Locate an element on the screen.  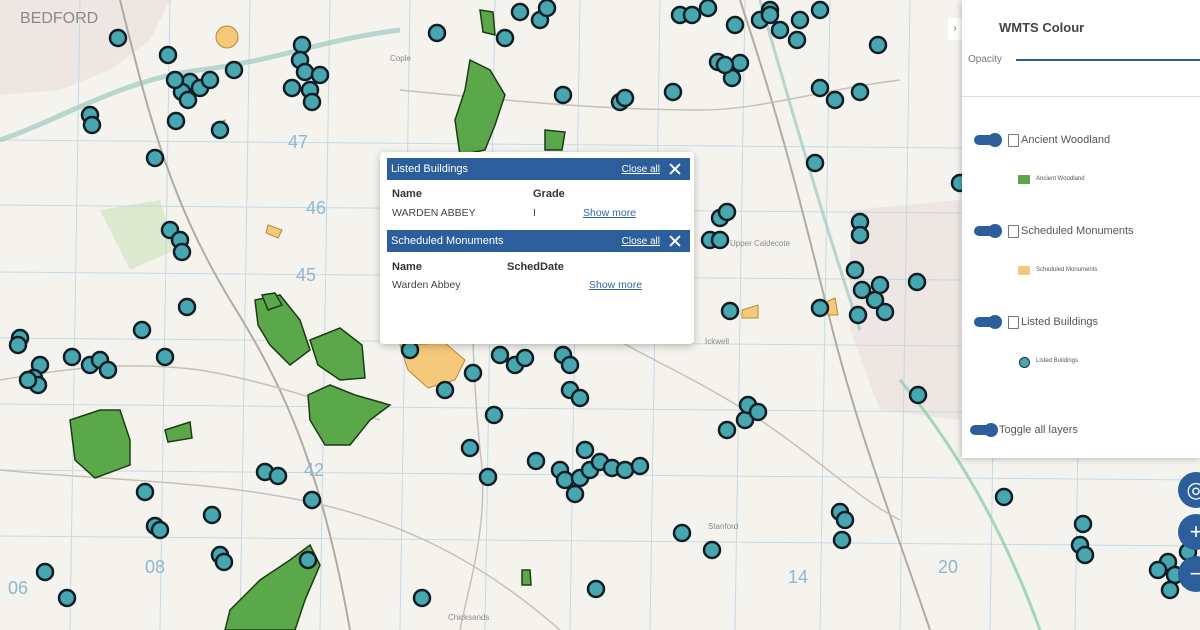
toggle-listed-buildings is located at coordinates (988, 322).